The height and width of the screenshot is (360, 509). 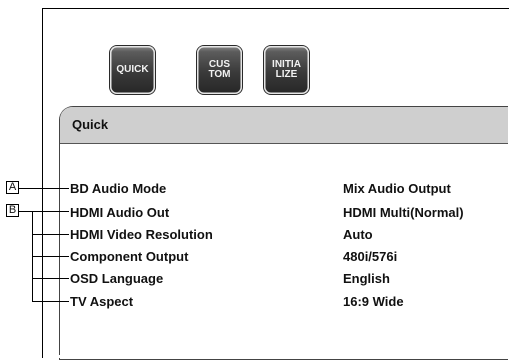 What do you see at coordinates (12, 187) in the screenshot?
I see `callout-a: A` at bounding box center [12, 187].